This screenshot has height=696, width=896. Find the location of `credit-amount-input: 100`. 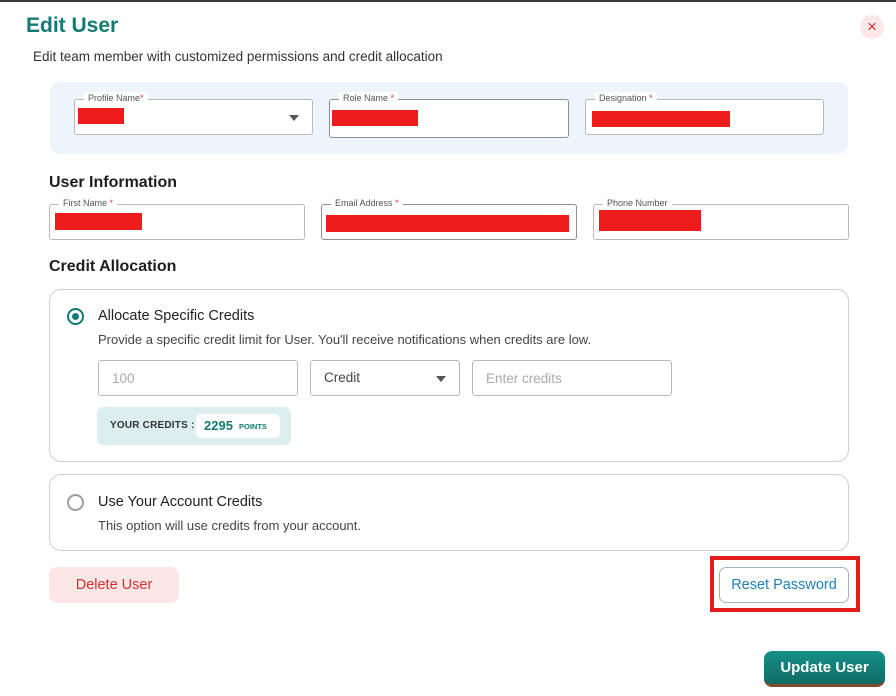

credit-amount-input: 100 is located at coordinates (198, 378).